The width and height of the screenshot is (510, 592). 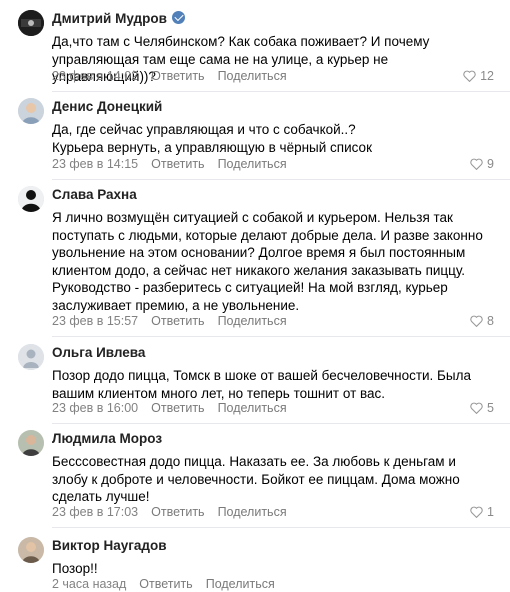 I want to click on like-count: 8, so click(x=490, y=321).